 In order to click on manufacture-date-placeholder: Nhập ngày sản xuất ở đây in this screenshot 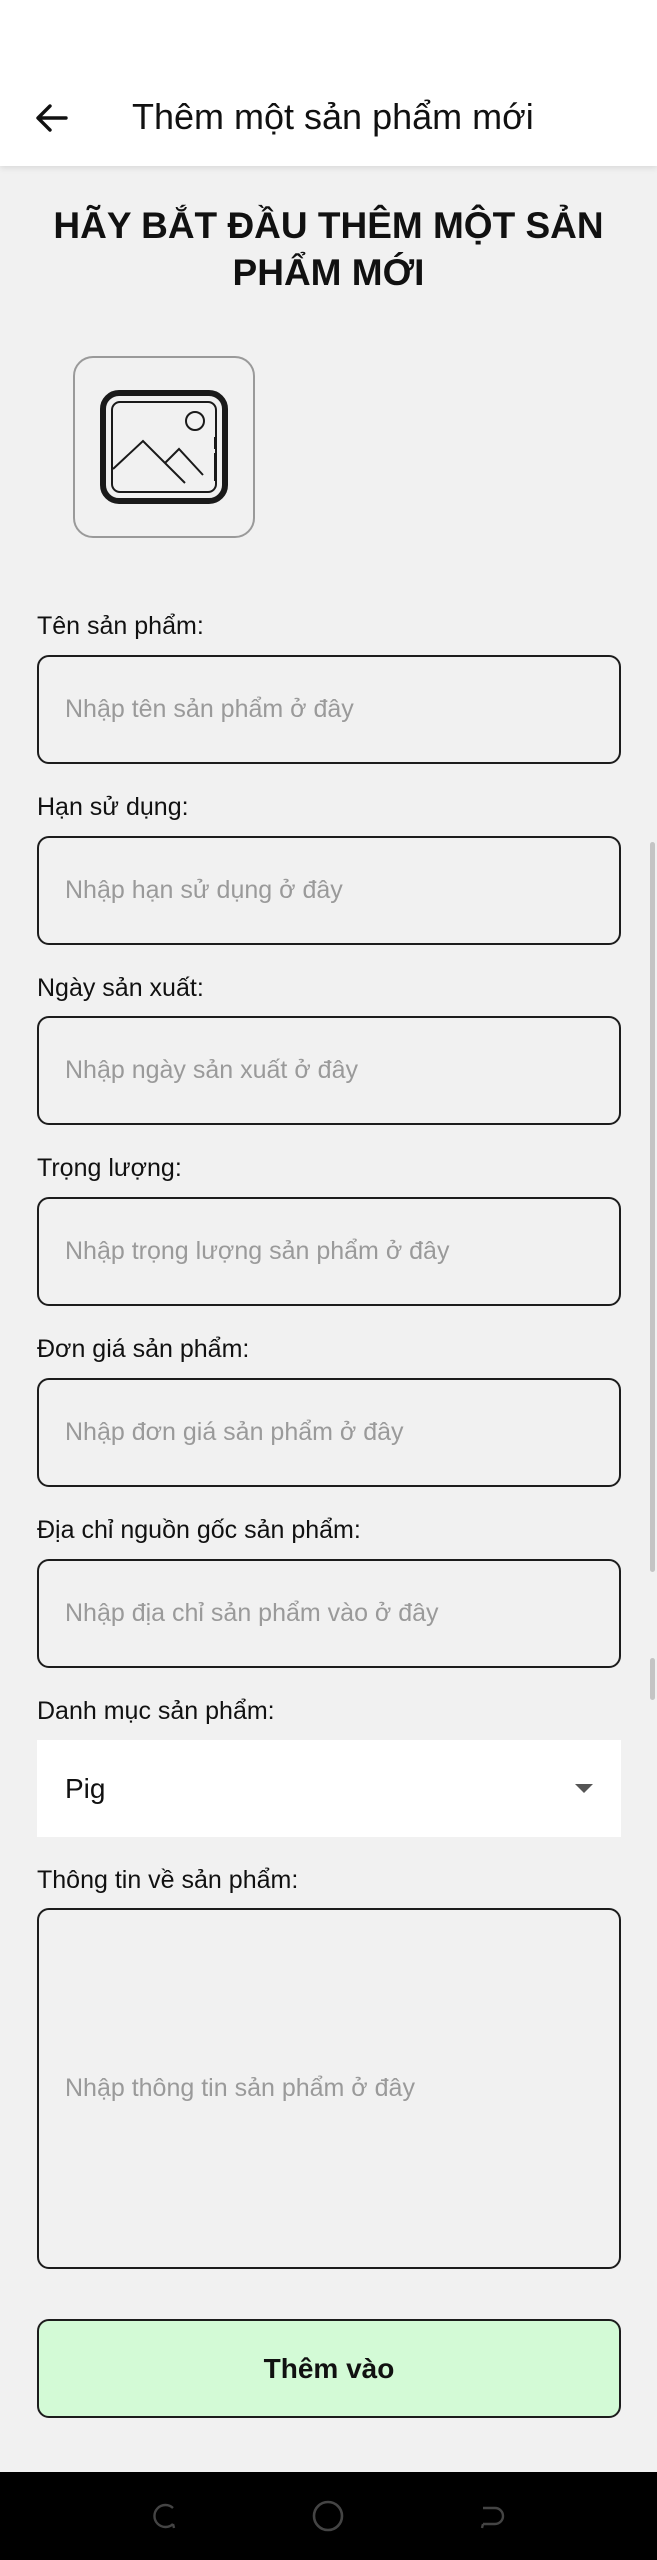, I will do `click(211, 1070)`.